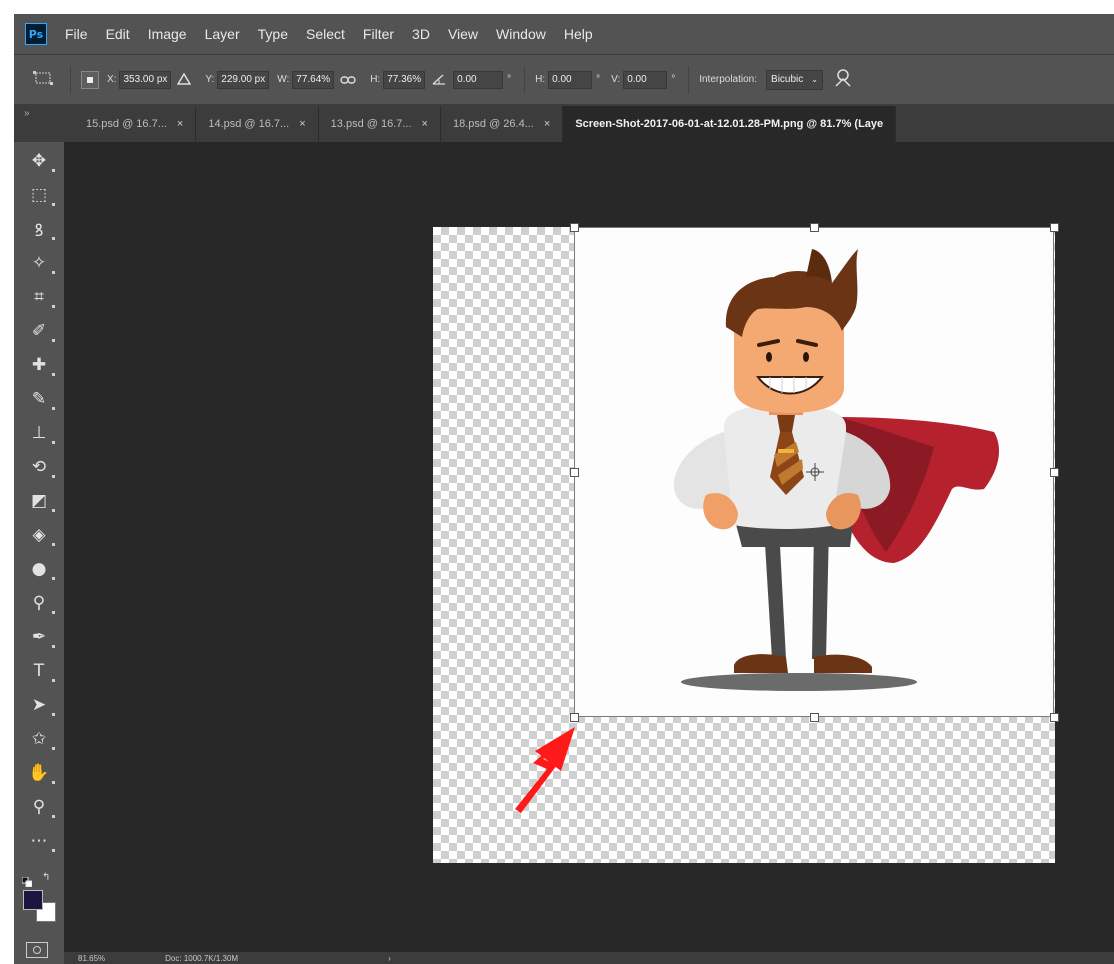 The width and height of the screenshot is (1114, 964). What do you see at coordinates (222, 34) in the screenshot?
I see `menu-layer: Layer` at bounding box center [222, 34].